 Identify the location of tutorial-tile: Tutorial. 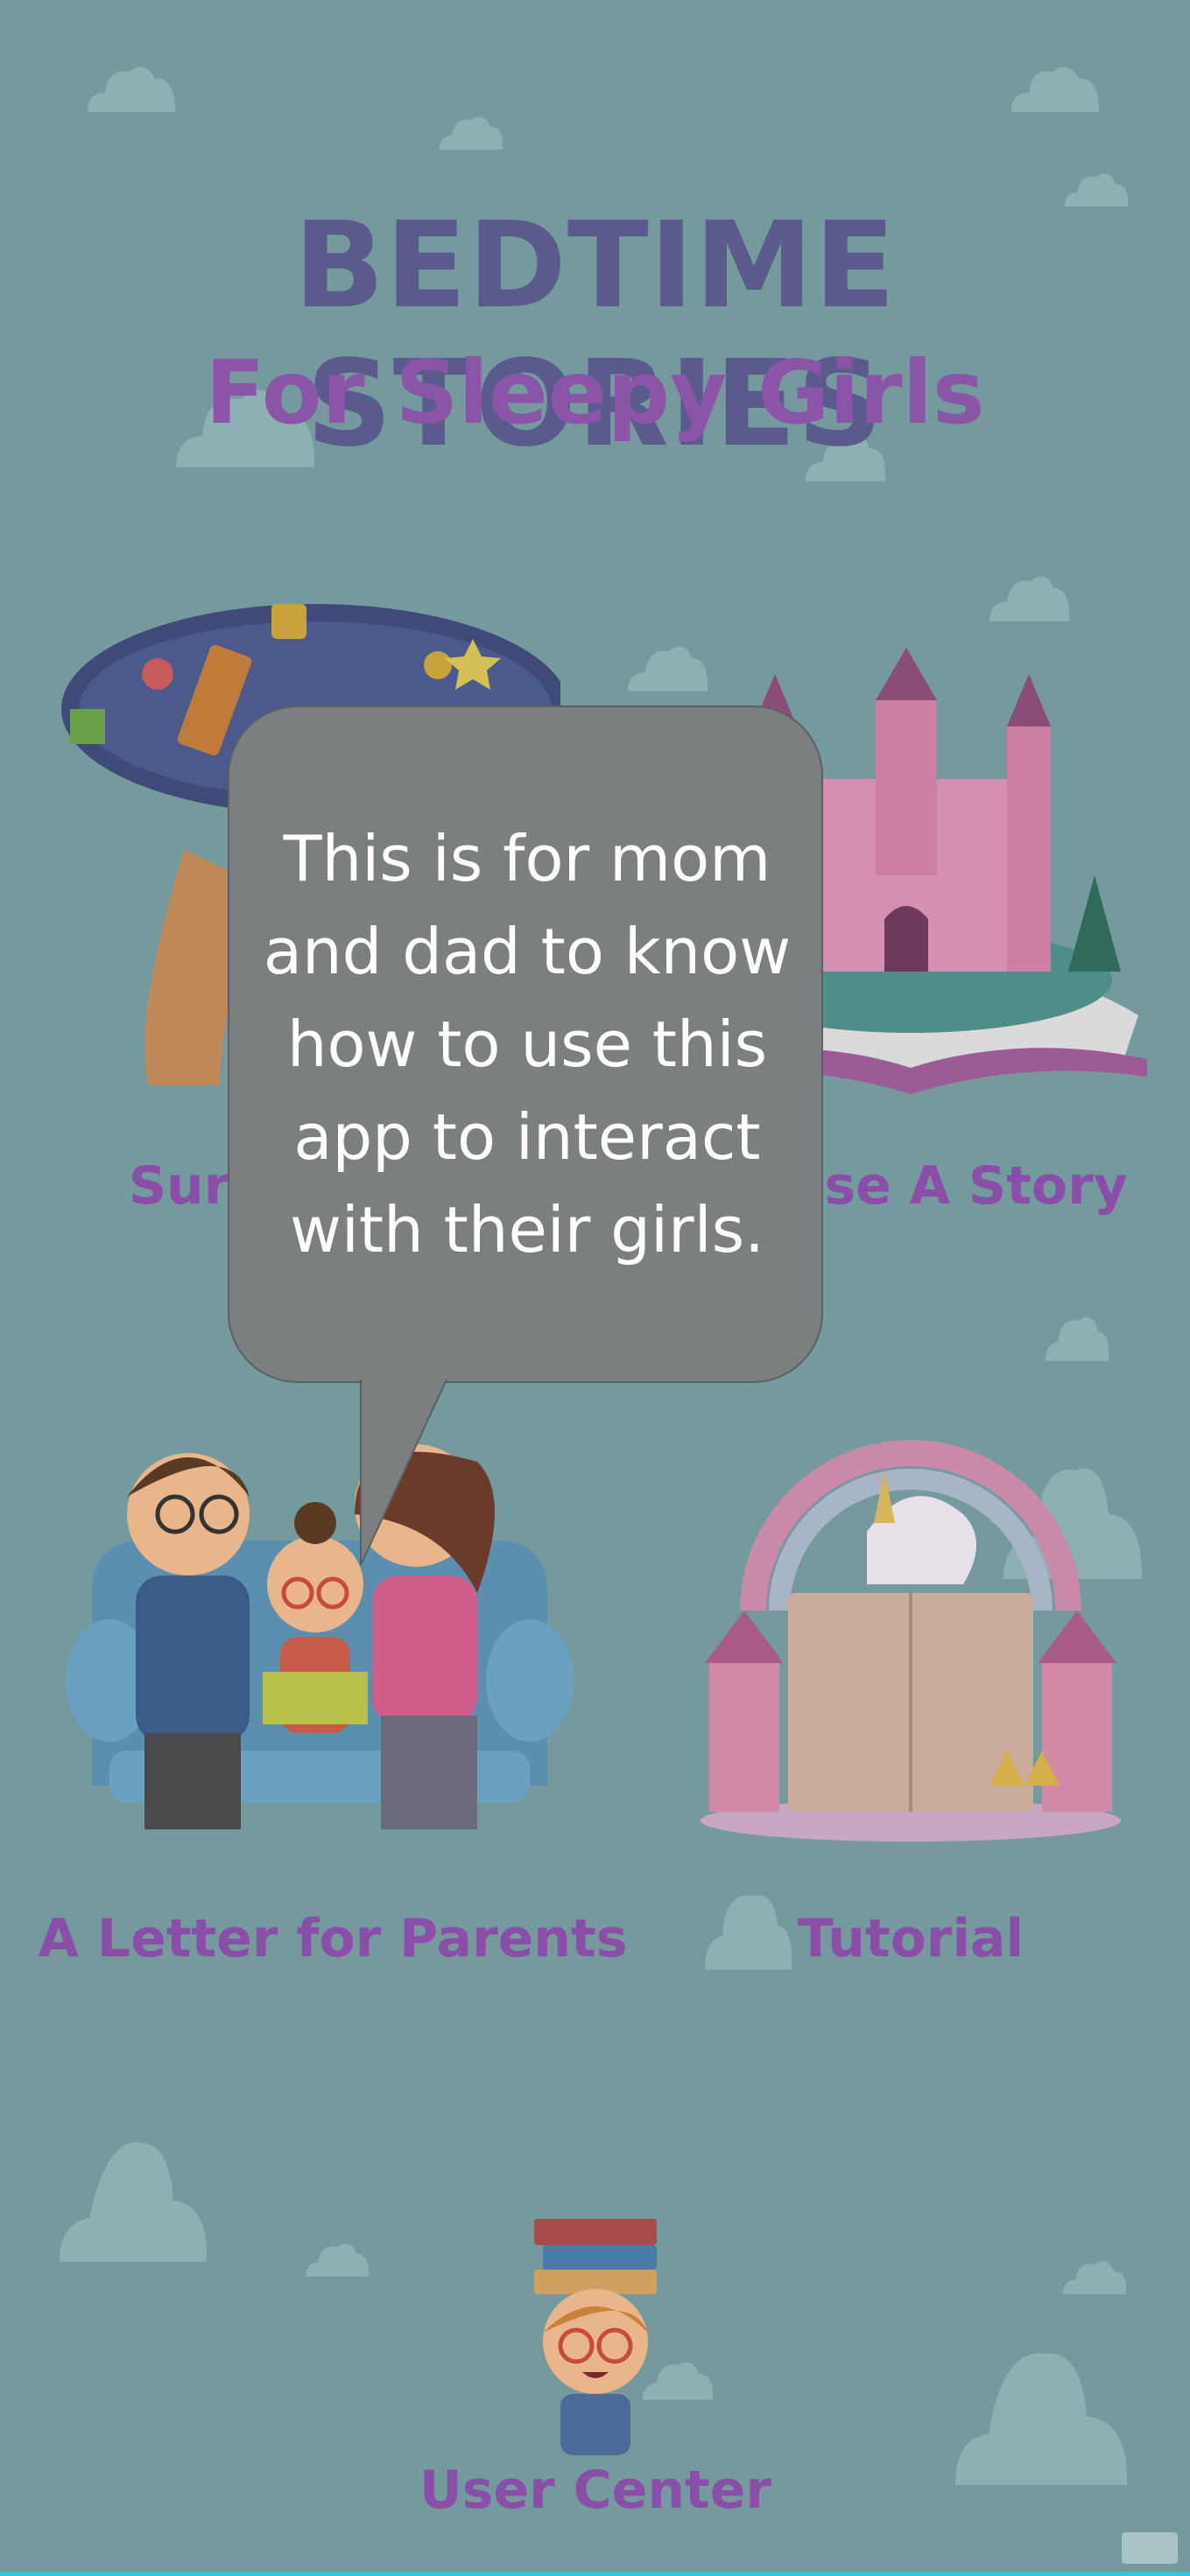
(911, 1707).